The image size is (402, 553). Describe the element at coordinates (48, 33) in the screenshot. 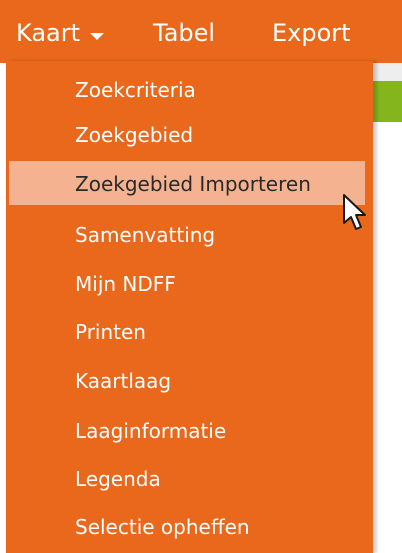

I see `menu-kaart-label: Kaart` at that location.